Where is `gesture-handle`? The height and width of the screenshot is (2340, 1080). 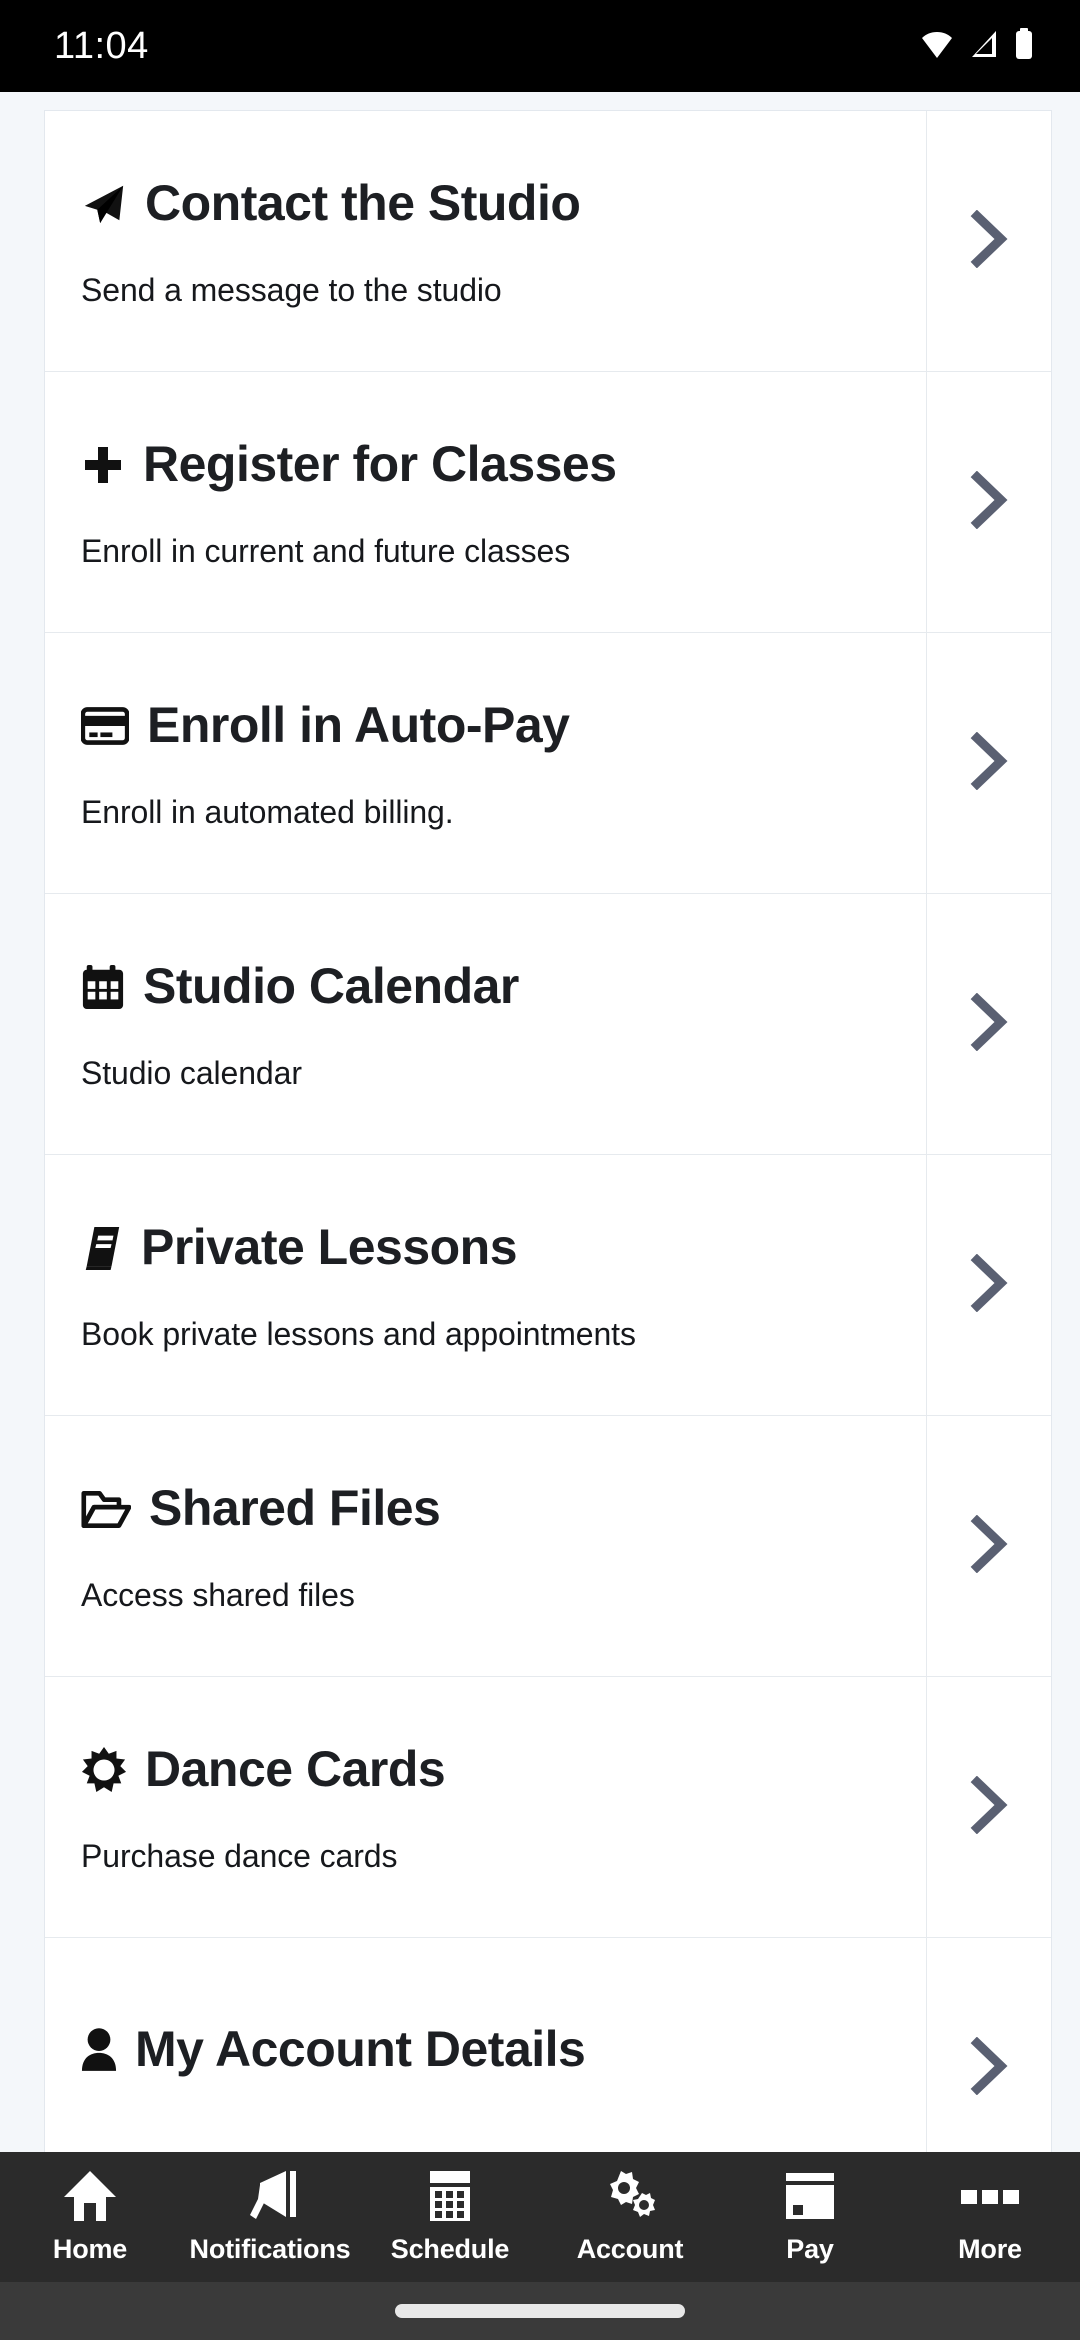
gesture-handle is located at coordinates (540, 2311).